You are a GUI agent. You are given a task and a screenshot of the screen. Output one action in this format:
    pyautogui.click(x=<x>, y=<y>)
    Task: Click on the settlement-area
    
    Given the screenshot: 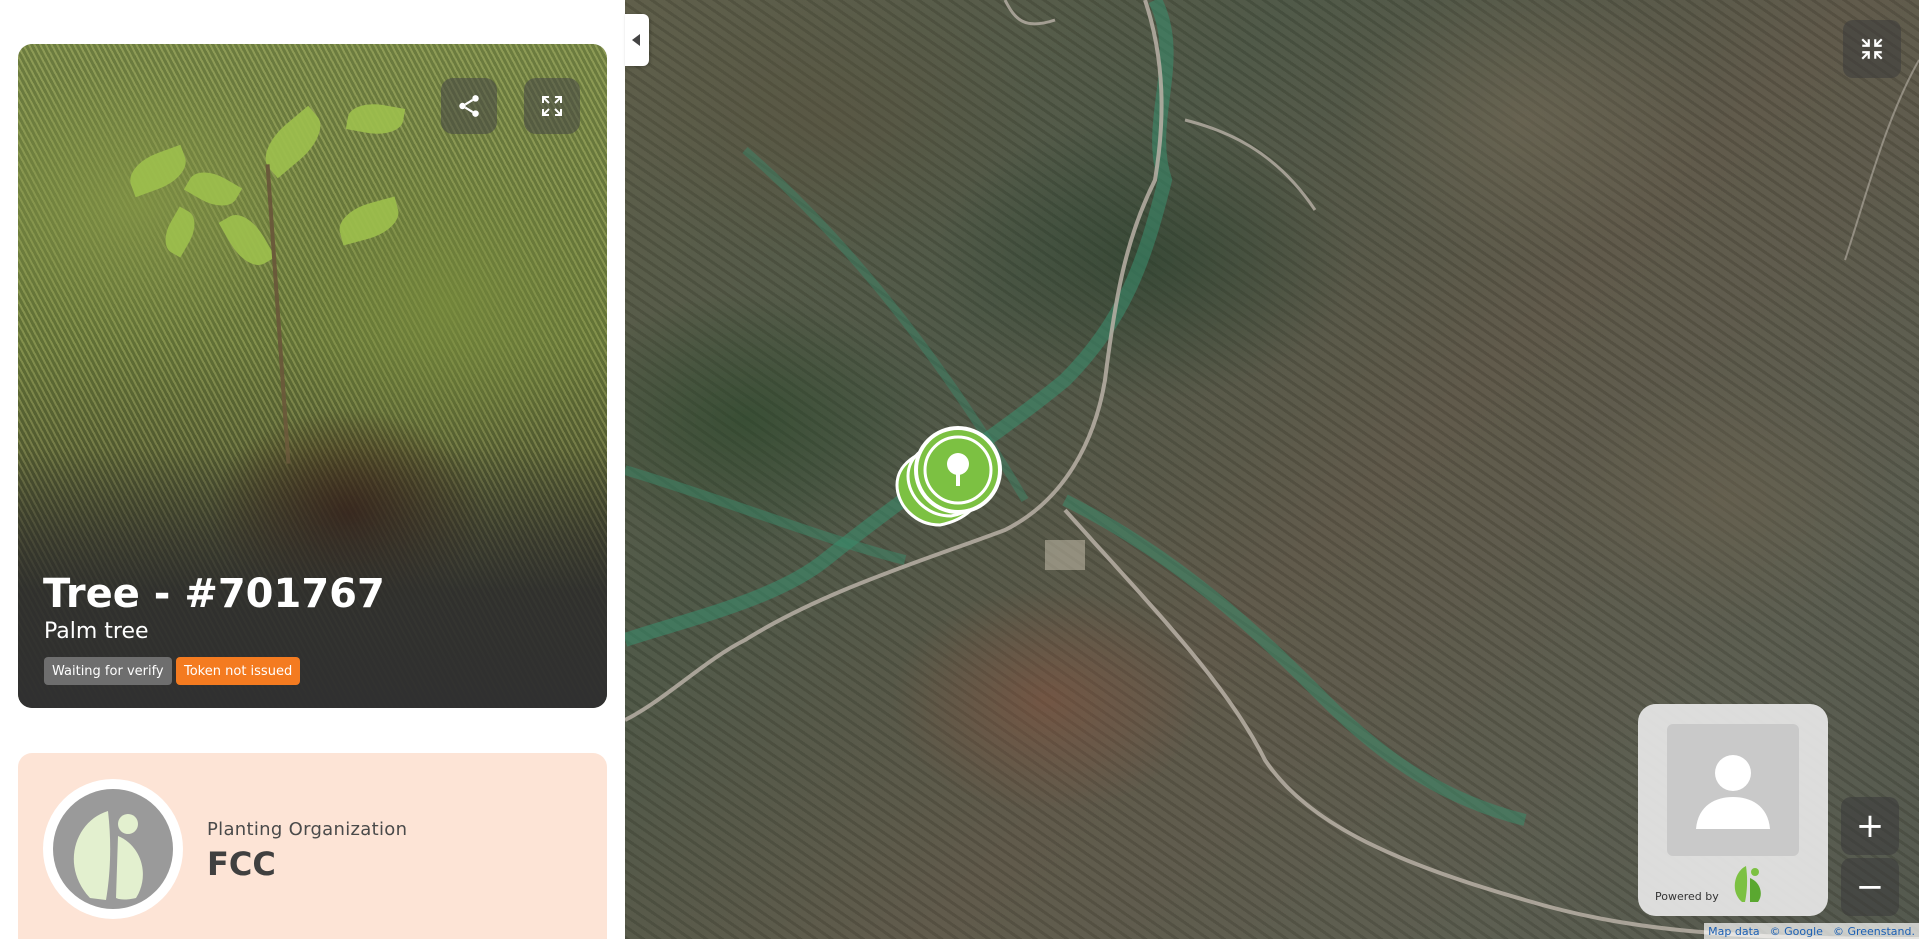 What is the action you would take?
    pyautogui.click(x=1065, y=555)
    